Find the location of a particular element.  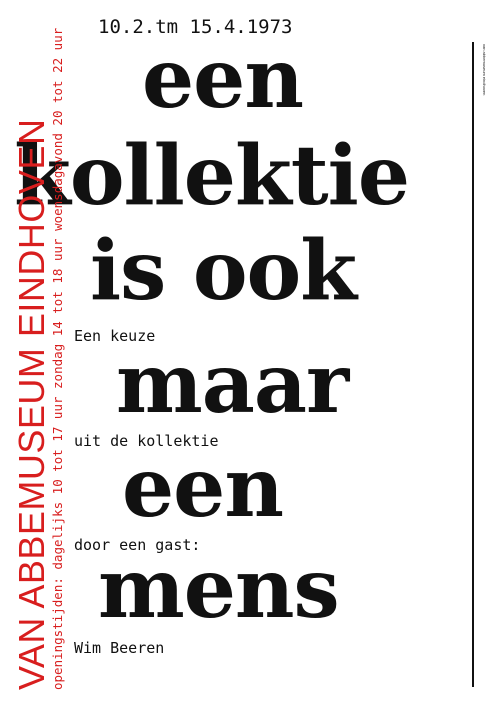

museum-name: VAN ABBEMUSEUM EINDHOVEN is located at coordinates (31, 404).